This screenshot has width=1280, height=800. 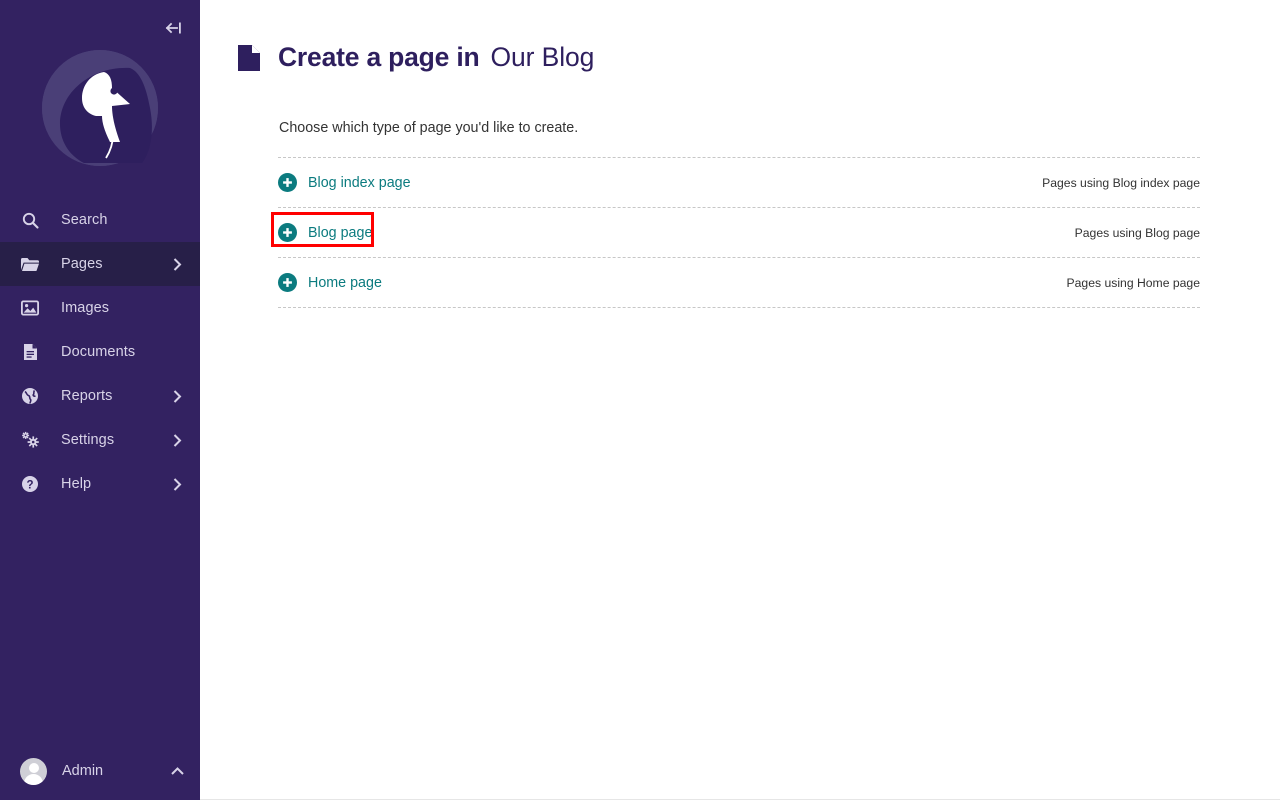 I want to click on sidebar-item-help: ? Help, so click(x=100, y=484).